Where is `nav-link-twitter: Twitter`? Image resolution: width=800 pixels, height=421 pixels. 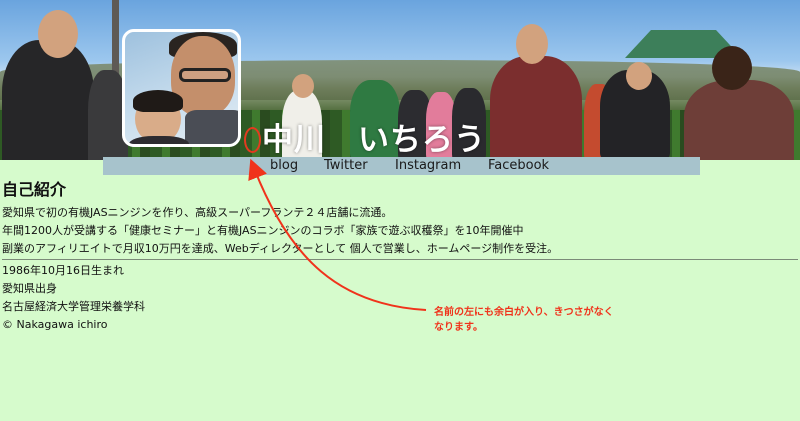 nav-link-twitter: Twitter is located at coordinates (346, 166).